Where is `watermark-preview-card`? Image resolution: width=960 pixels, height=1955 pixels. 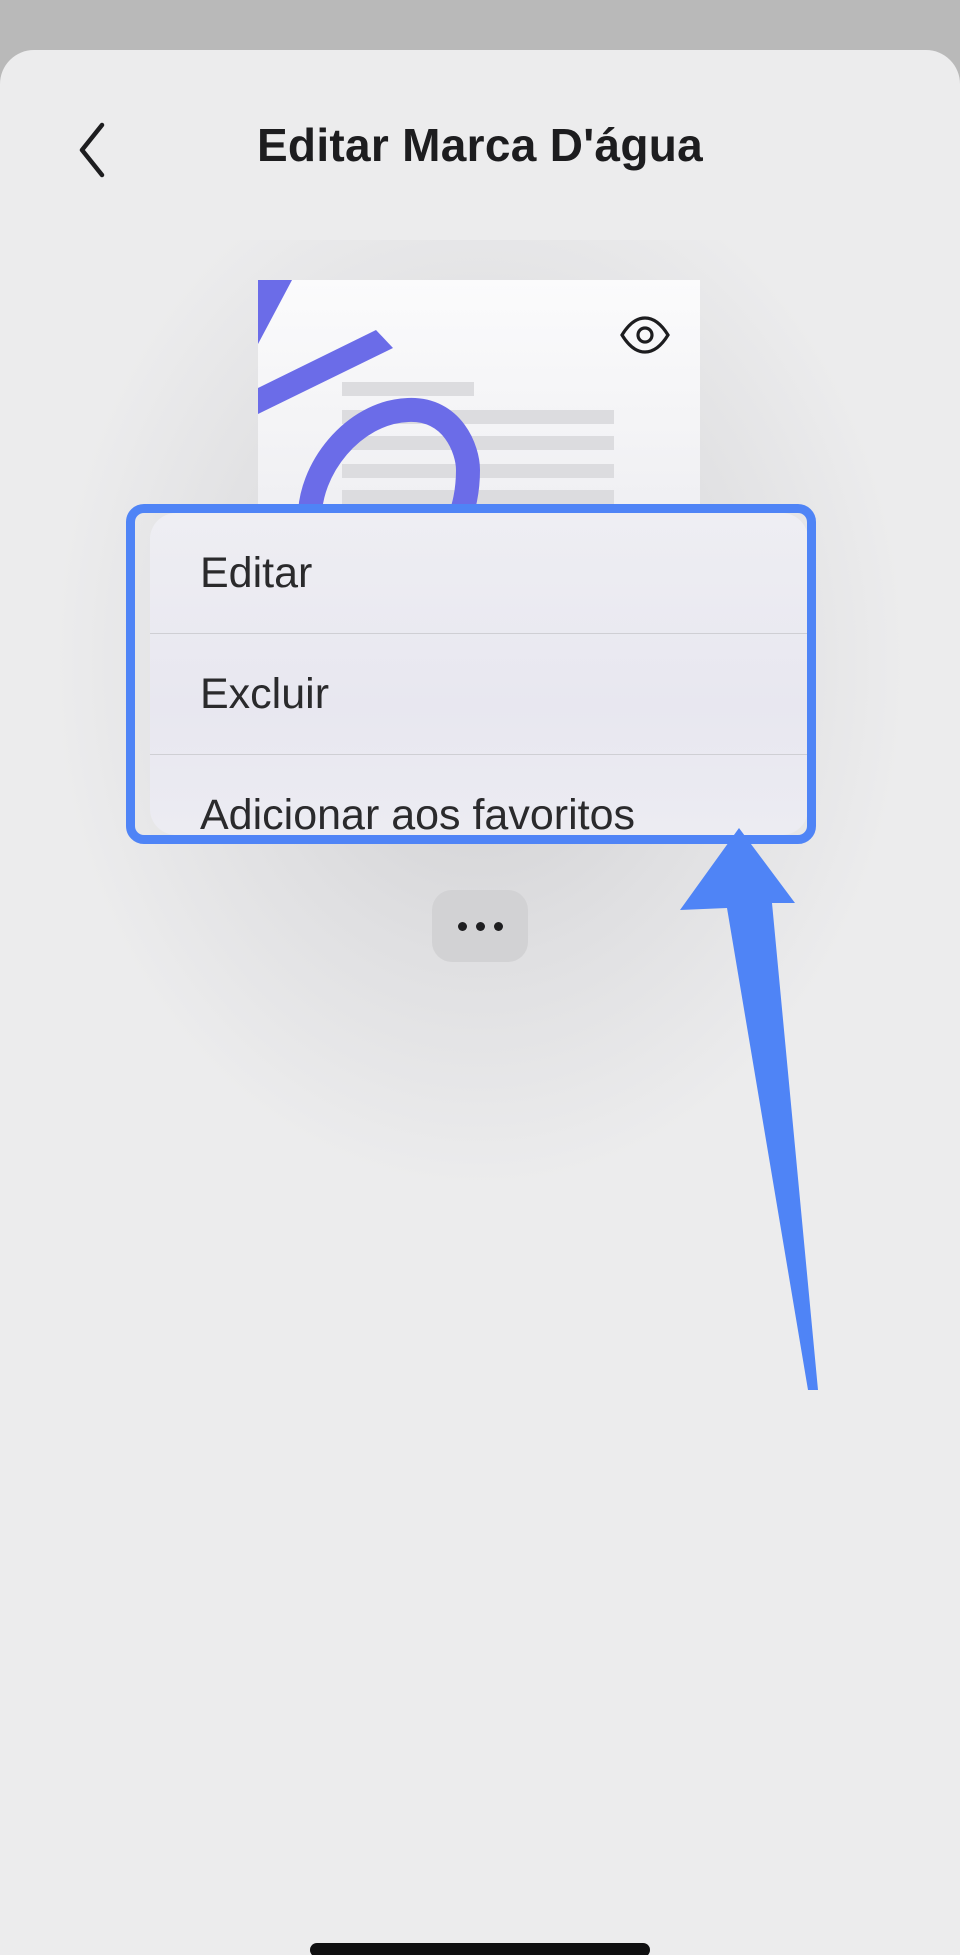 watermark-preview-card is located at coordinates (479, 400).